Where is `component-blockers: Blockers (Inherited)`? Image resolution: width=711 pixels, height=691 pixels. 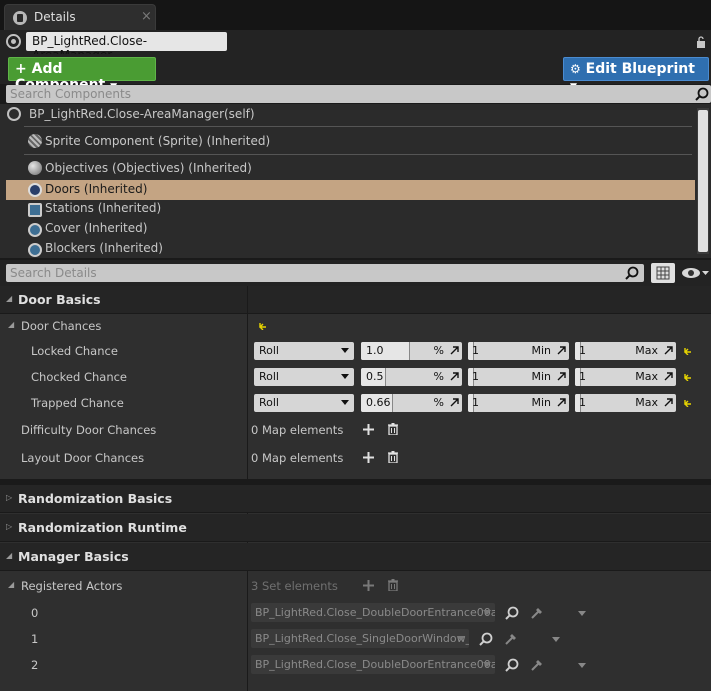 component-blockers: Blockers (Inherited) is located at coordinates (350, 250).